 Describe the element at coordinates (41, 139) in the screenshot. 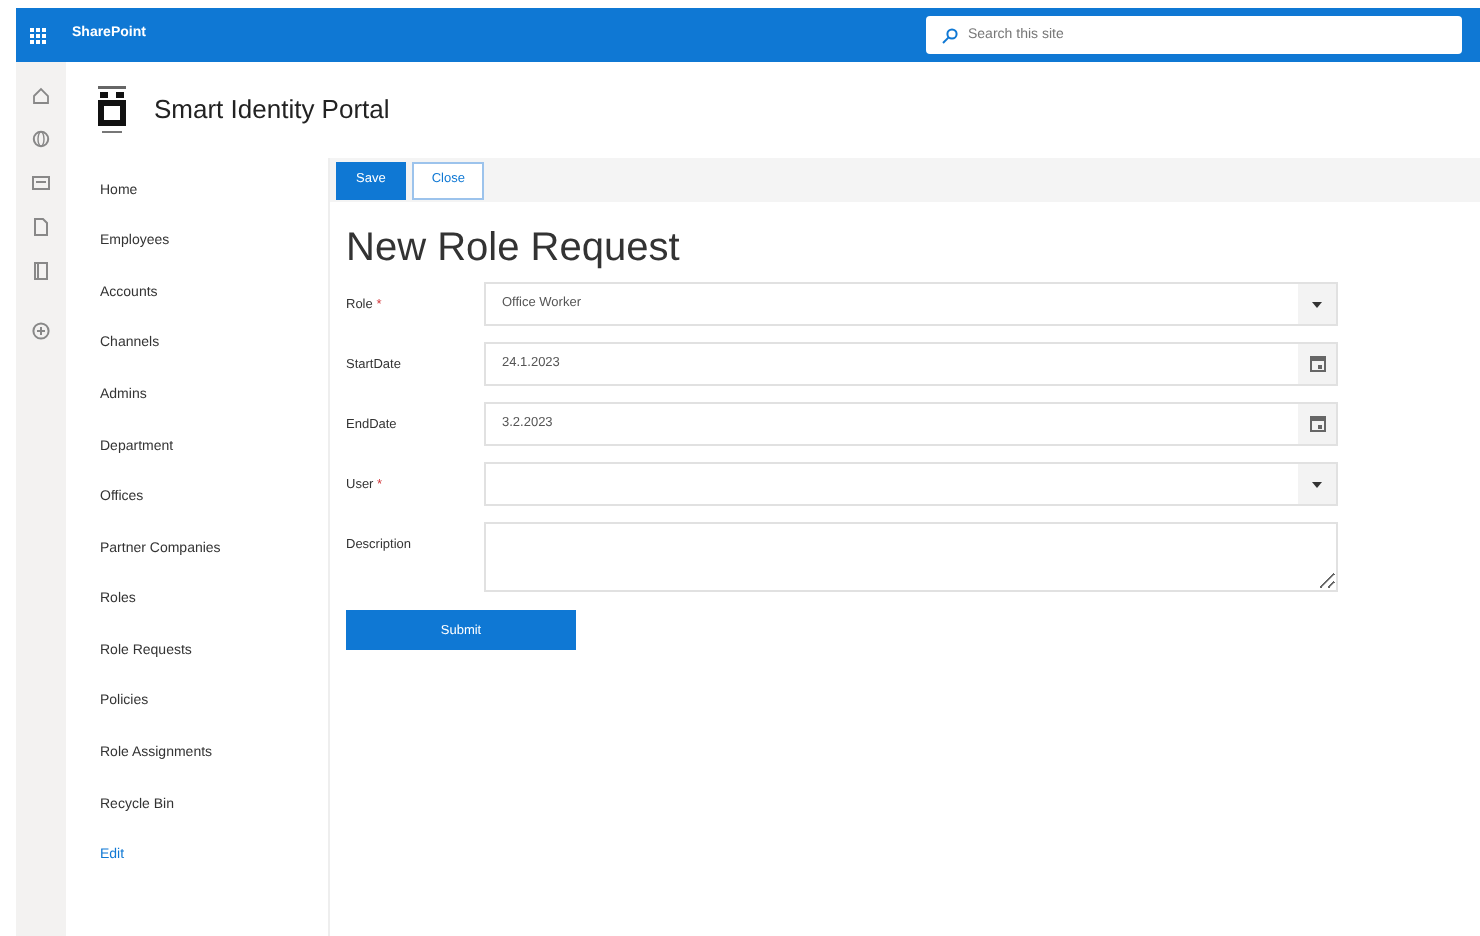

I see `globe-icon` at that location.